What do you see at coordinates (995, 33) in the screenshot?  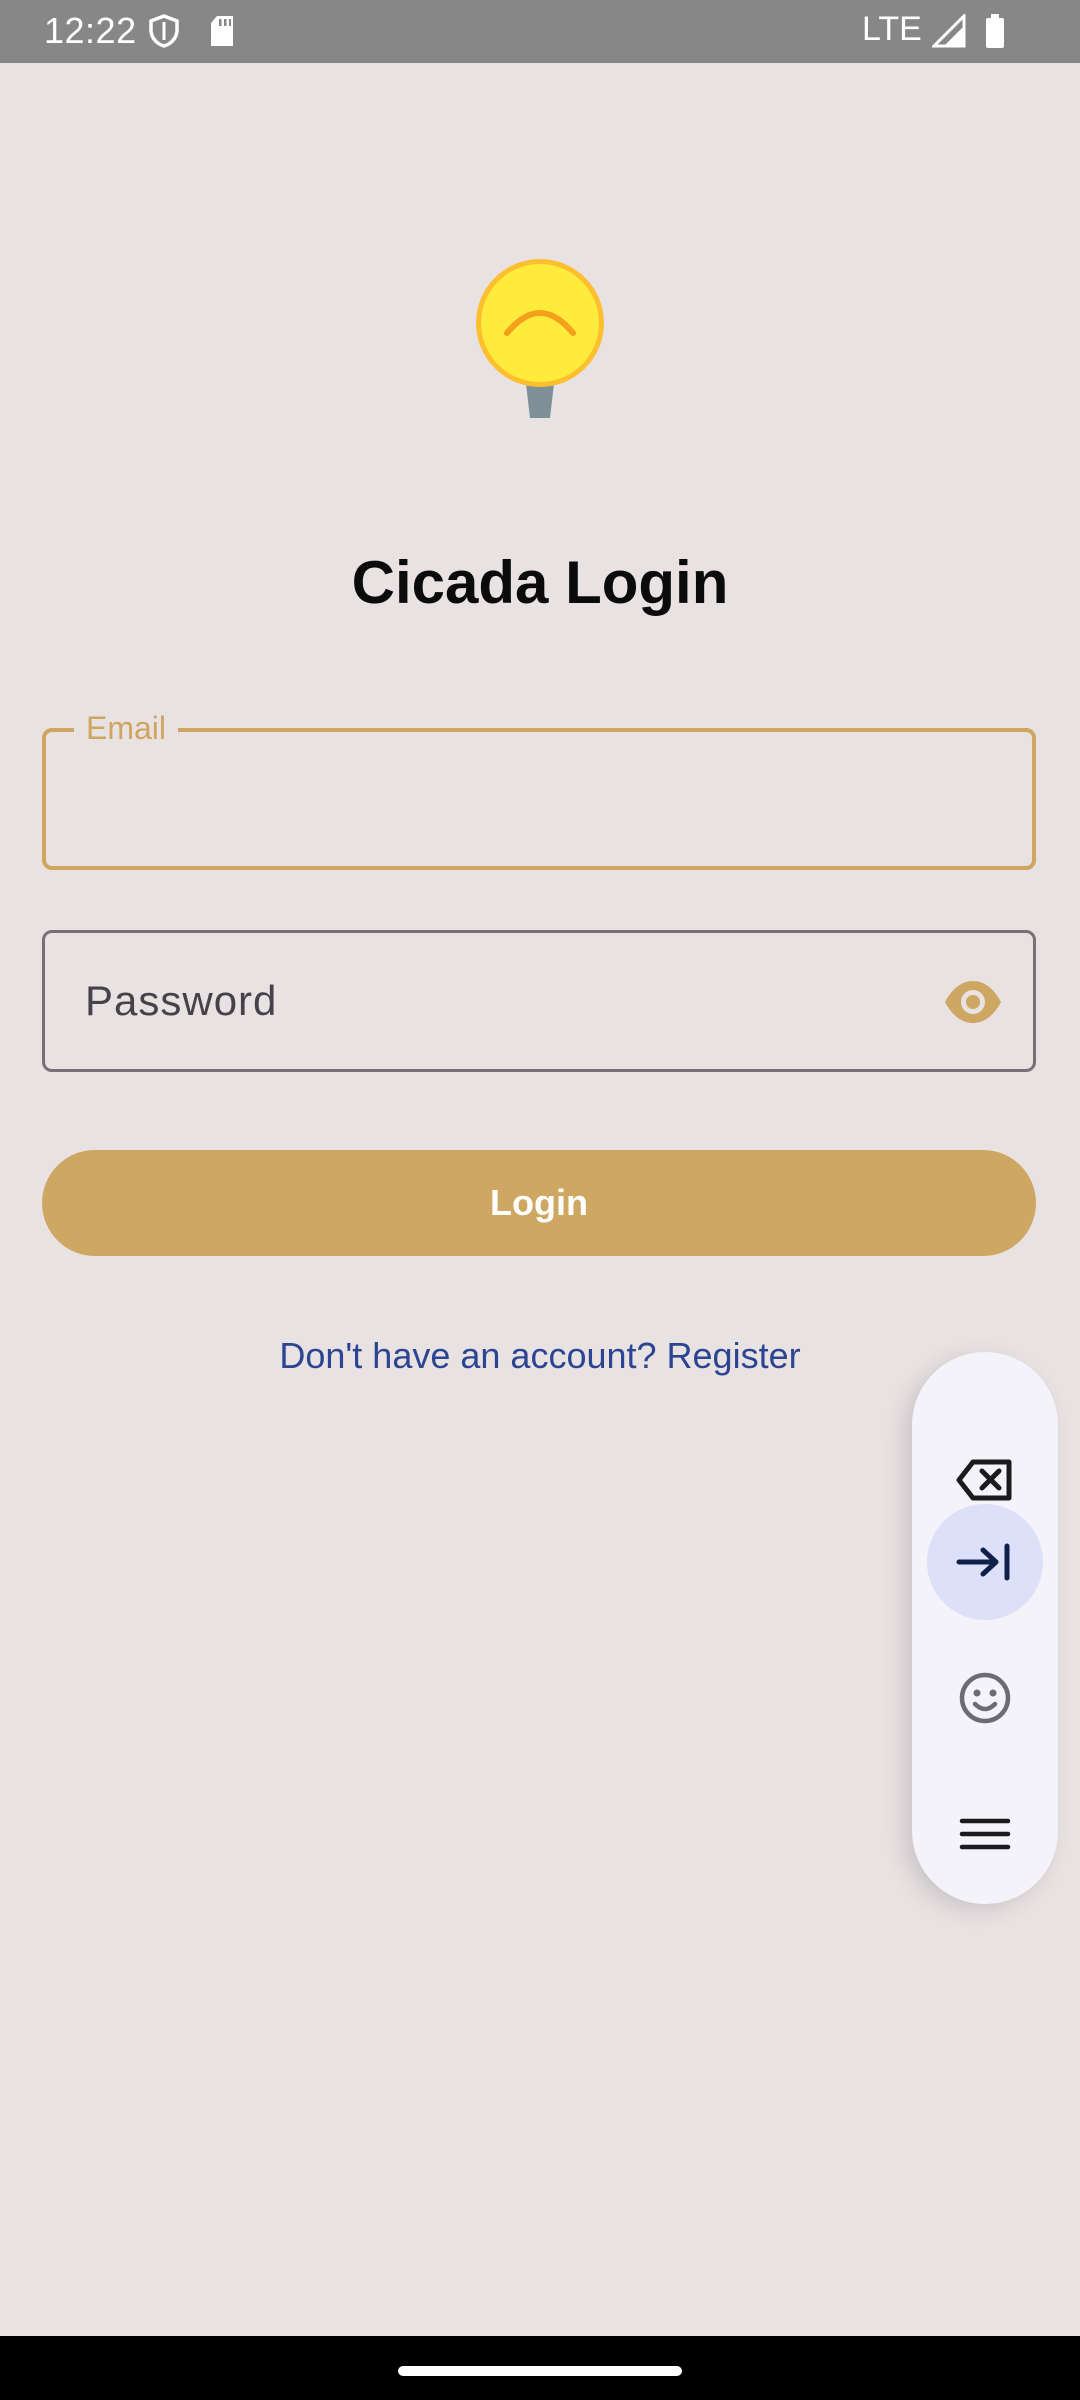 I see `battery-icon` at bounding box center [995, 33].